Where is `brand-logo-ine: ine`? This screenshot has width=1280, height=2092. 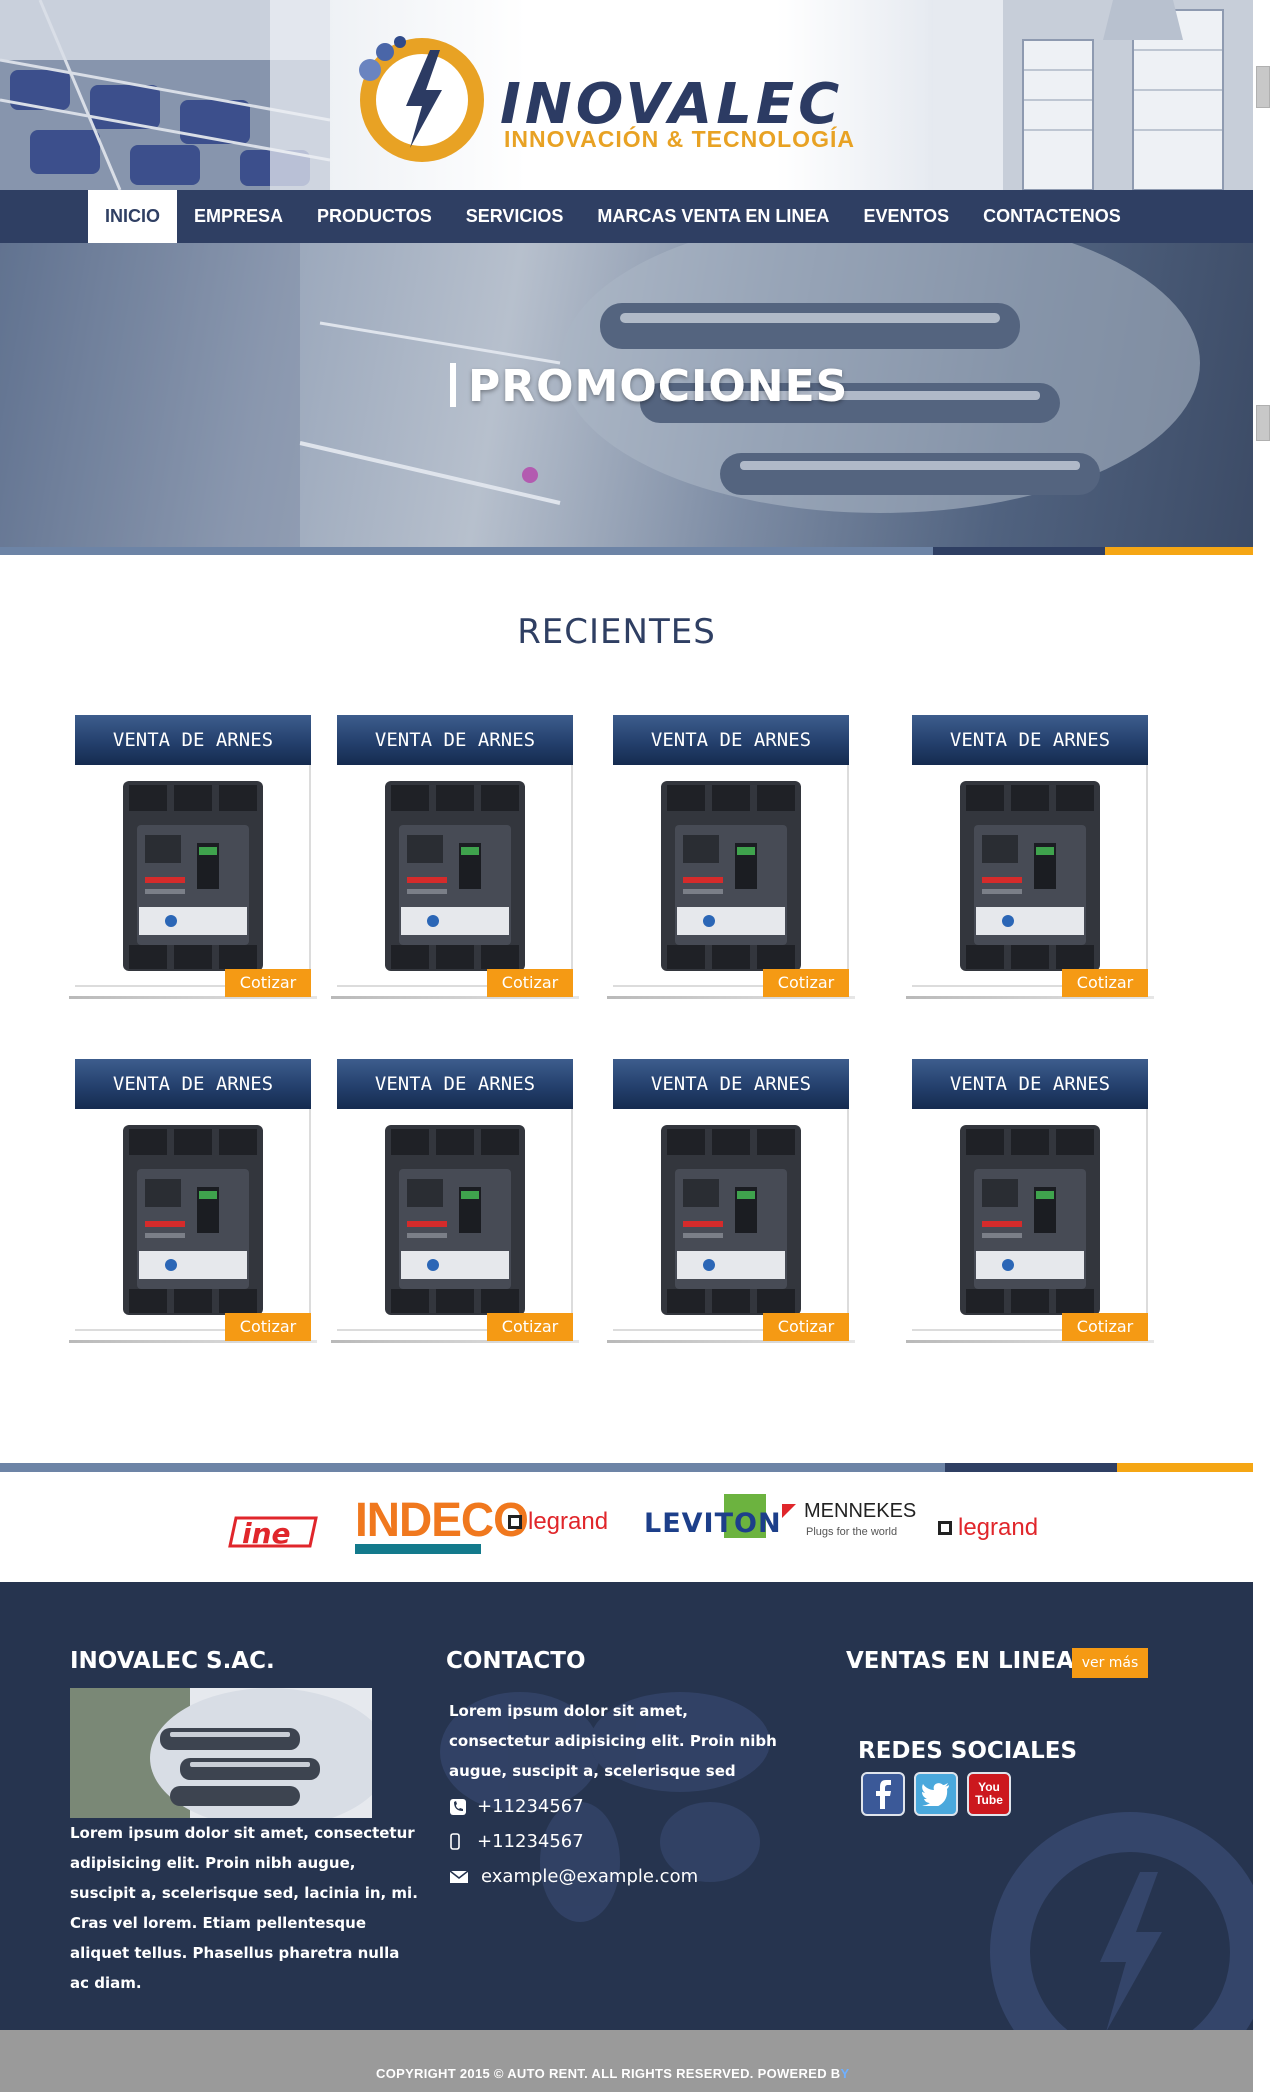 brand-logo-ine: ine is located at coordinates (275, 1532).